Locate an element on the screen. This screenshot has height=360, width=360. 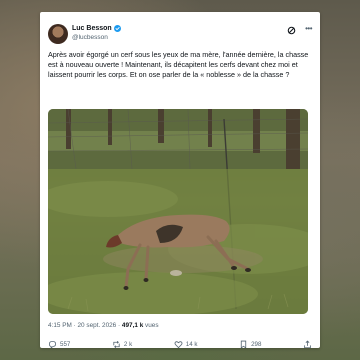
heart-icon is located at coordinates (178, 344).